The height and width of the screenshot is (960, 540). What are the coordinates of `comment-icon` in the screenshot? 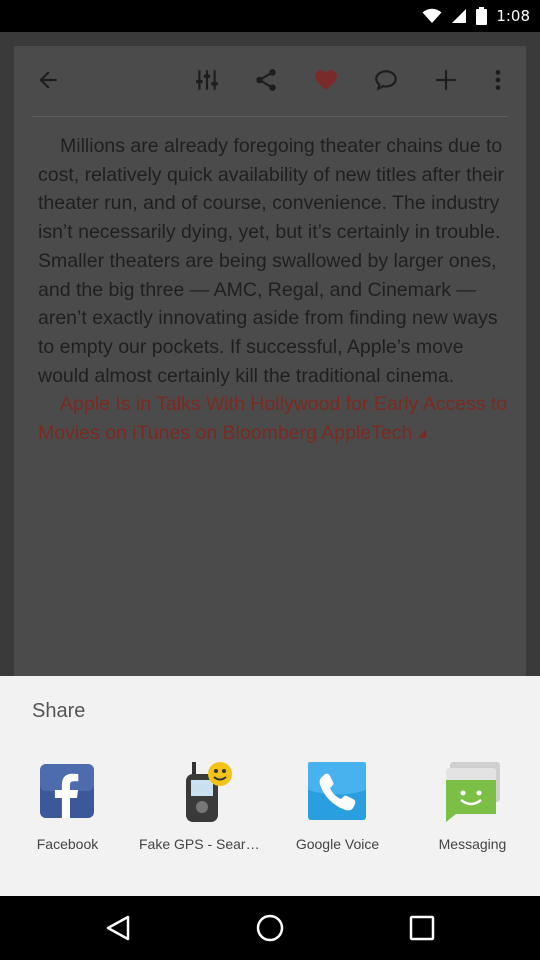 It's located at (386, 80).